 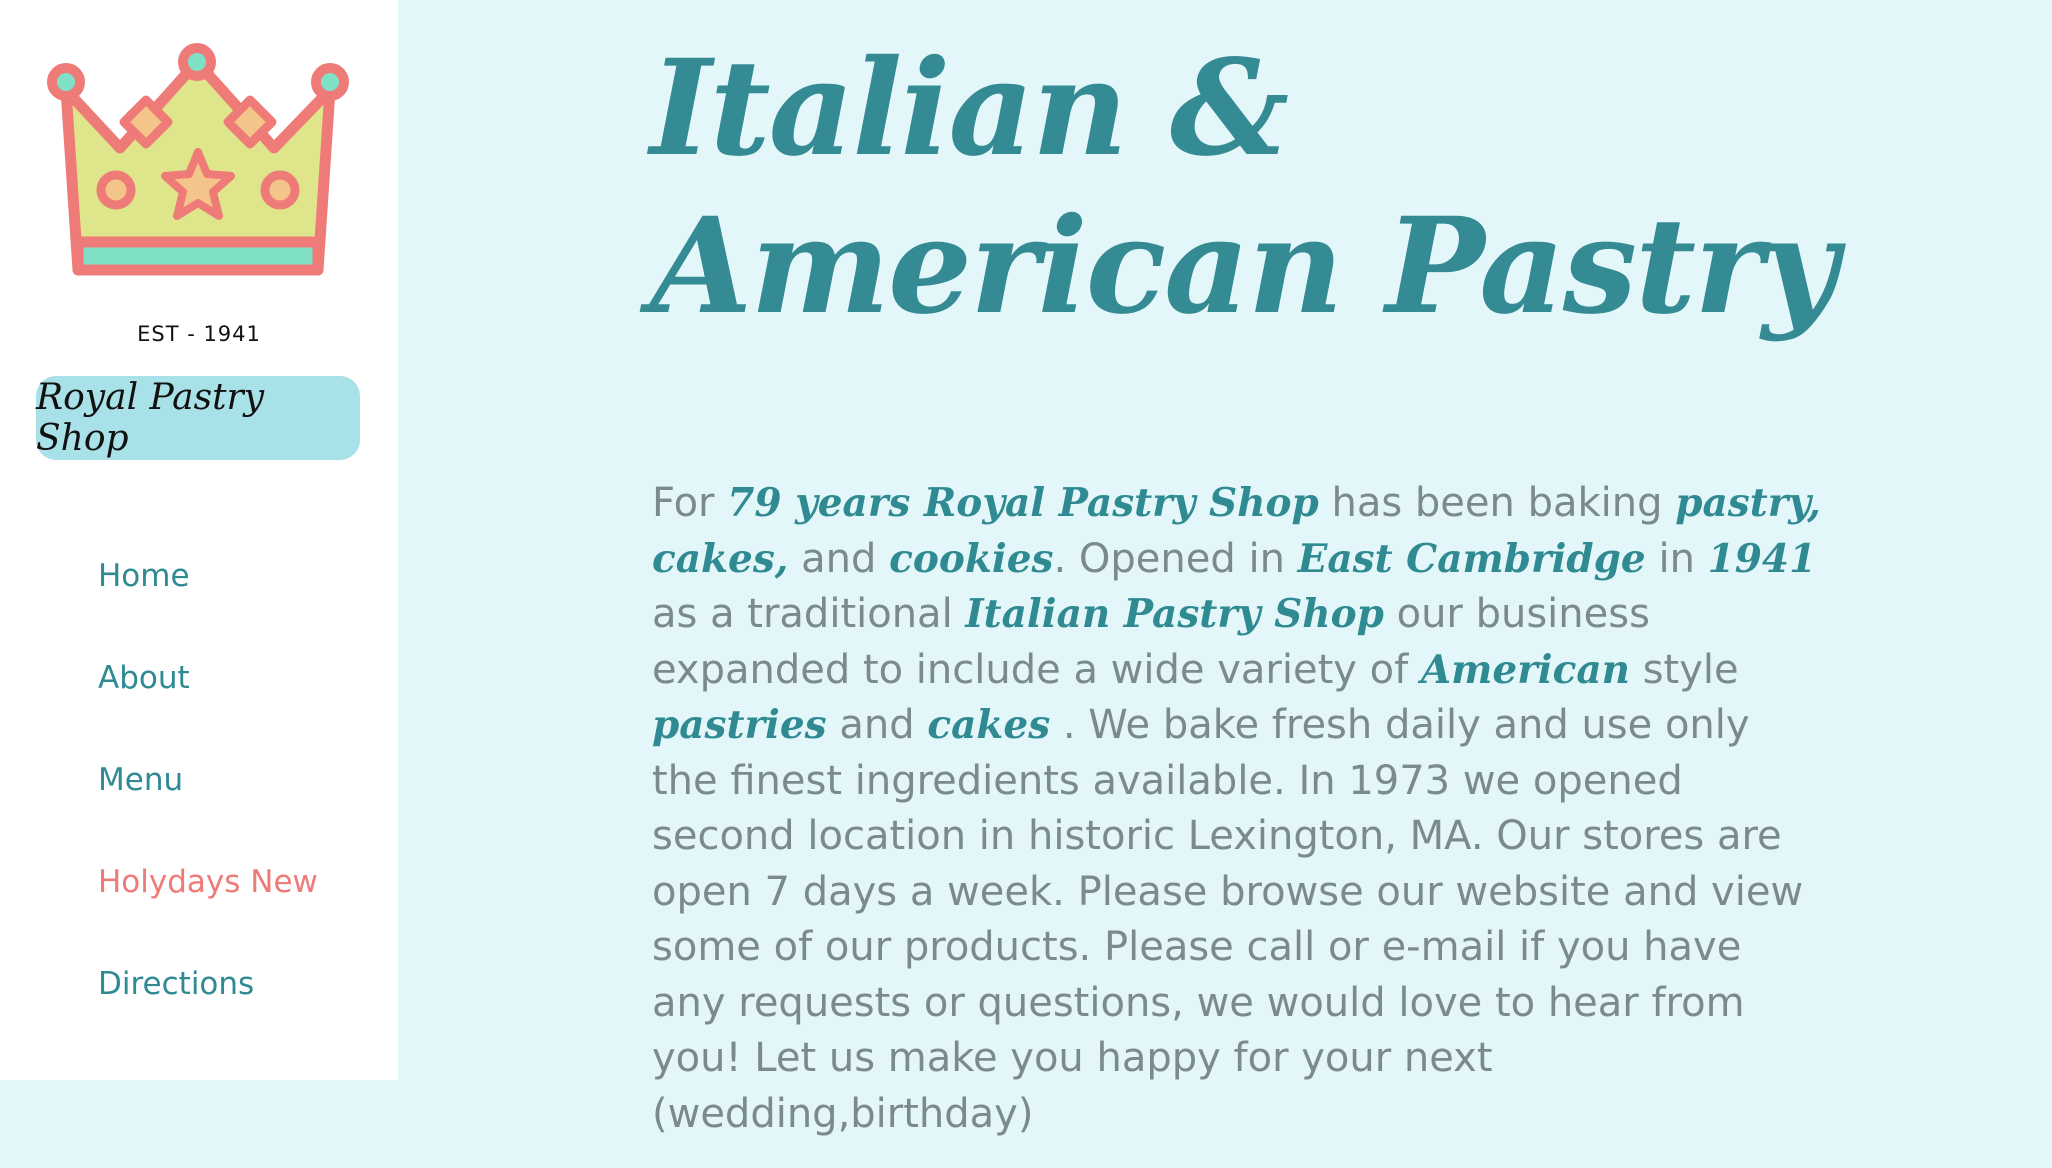 What do you see at coordinates (989, 725) in the screenshot?
I see `intro-highlight-cakes: cakes` at bounding box center [989, 725].